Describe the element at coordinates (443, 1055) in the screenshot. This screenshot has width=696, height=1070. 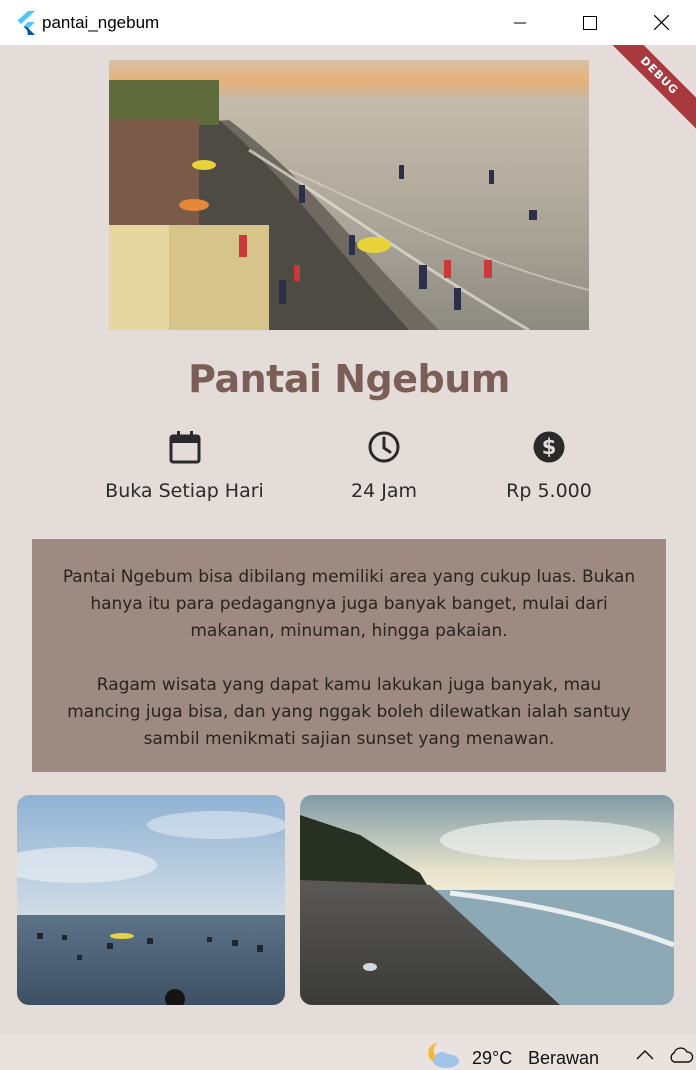
I see `partly-cloudy-icon` at that location.